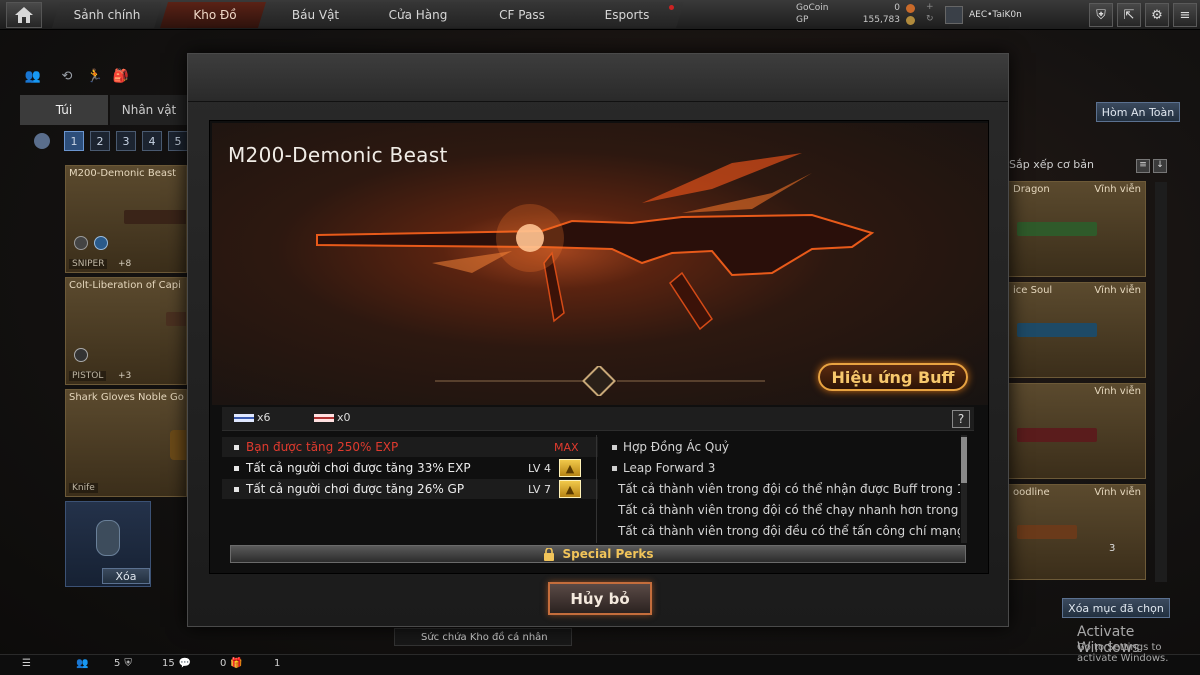  Describe the element at coordinates (108, 544) in the screenshot. I see `grenade-card: Xóa` at that location.